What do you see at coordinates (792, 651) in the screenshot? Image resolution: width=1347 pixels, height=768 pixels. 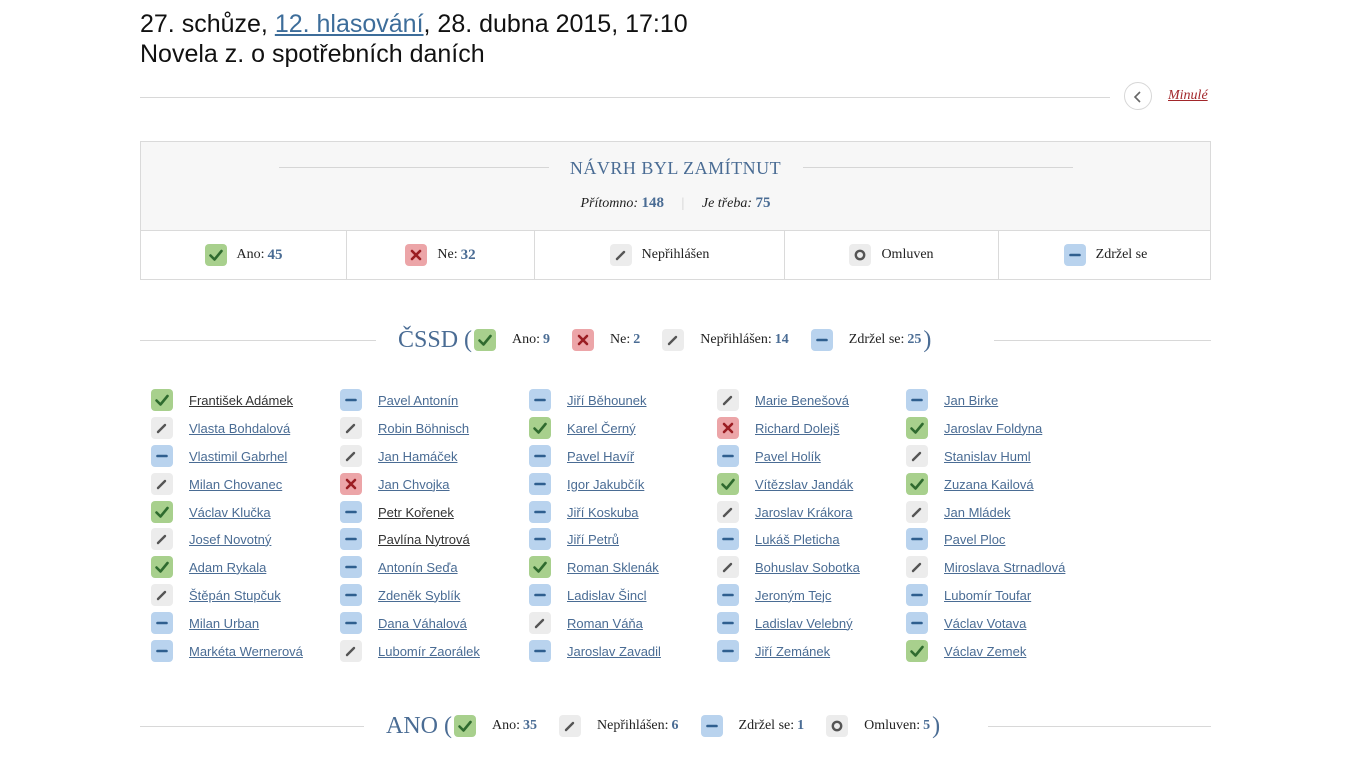 I see `member-name-link: Jiří Zemánek` at bounding box center [792, 651].